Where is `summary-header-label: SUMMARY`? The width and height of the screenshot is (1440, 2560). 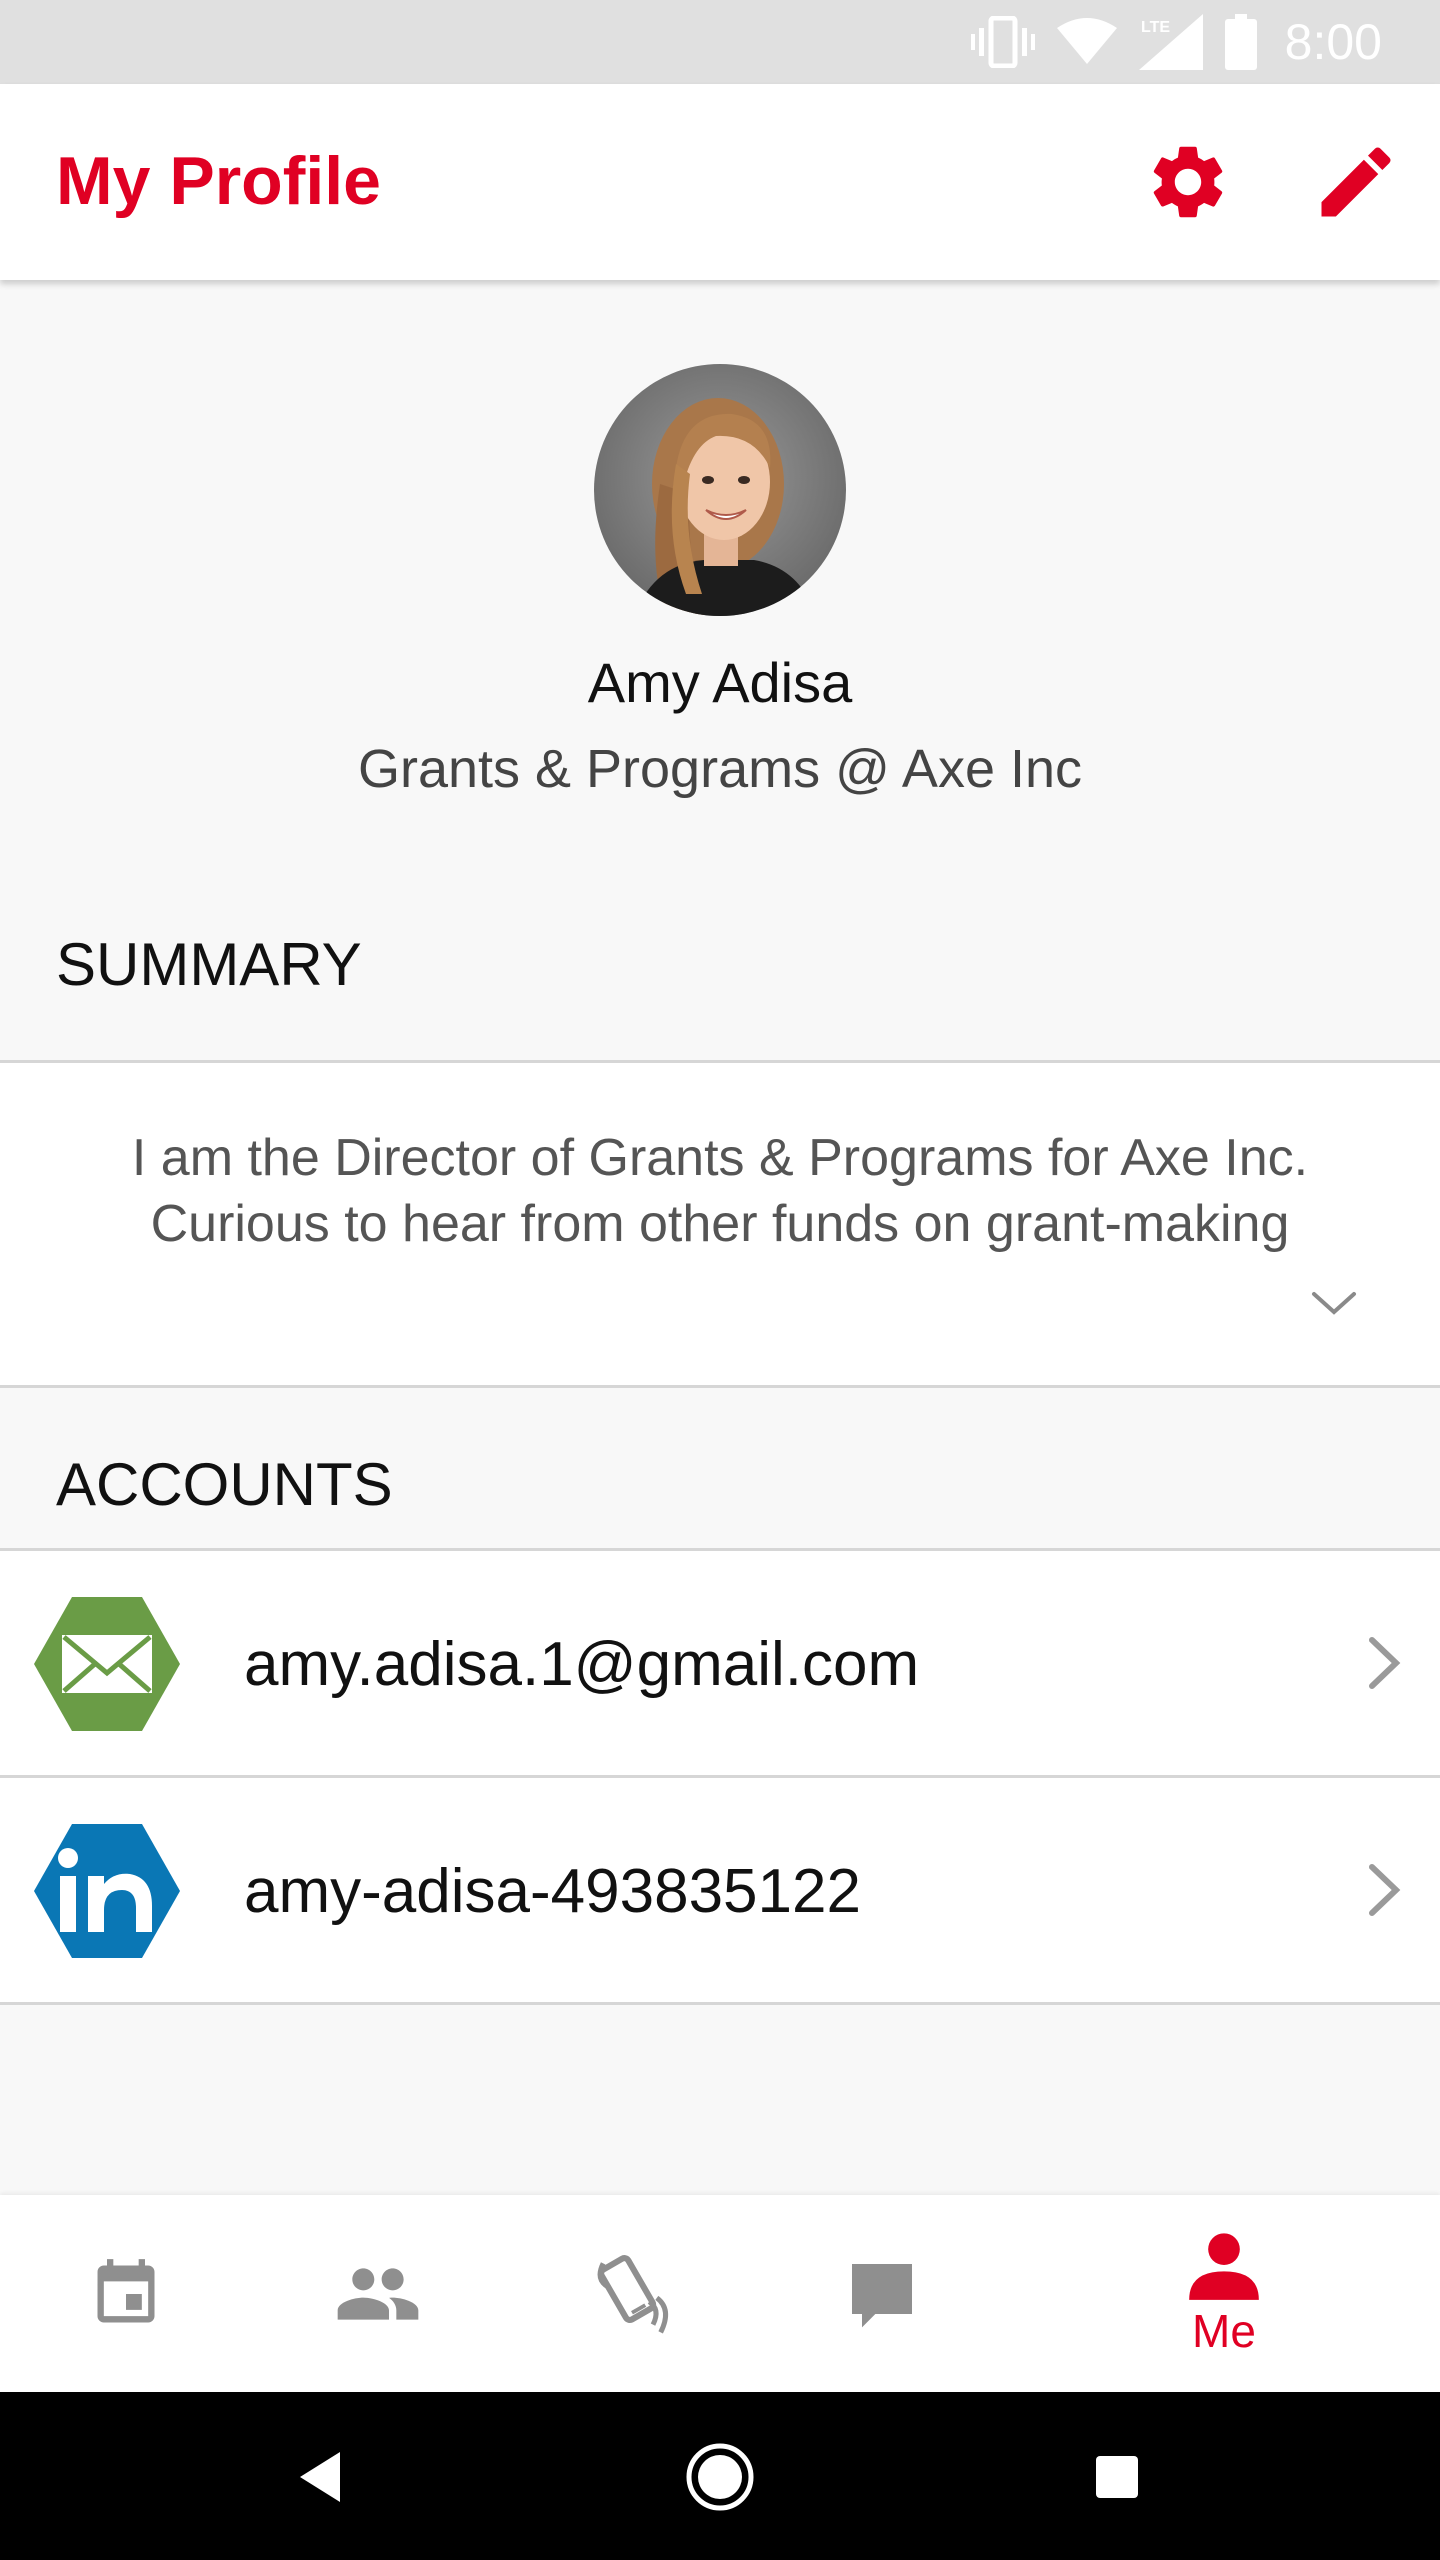 summary-header-label: SUMMARY is located at coordinates (209, 964).